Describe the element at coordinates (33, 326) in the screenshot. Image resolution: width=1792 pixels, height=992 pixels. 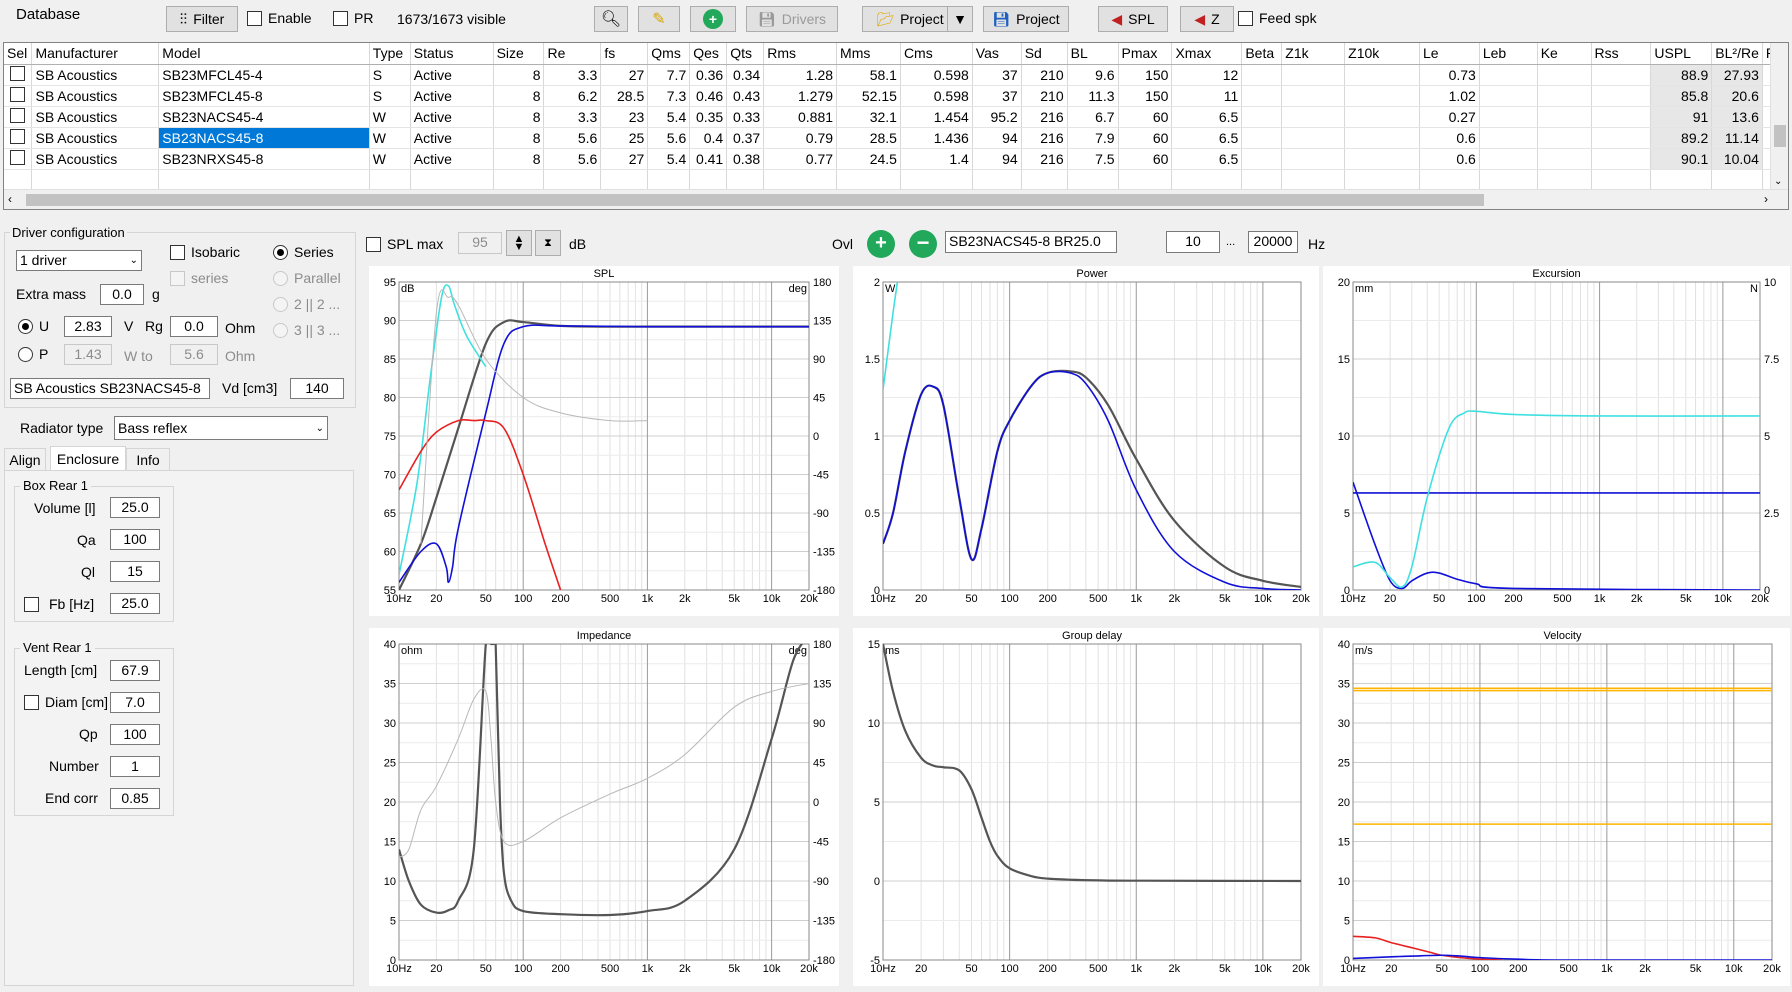
I see `voltage-radio: U` at that location.